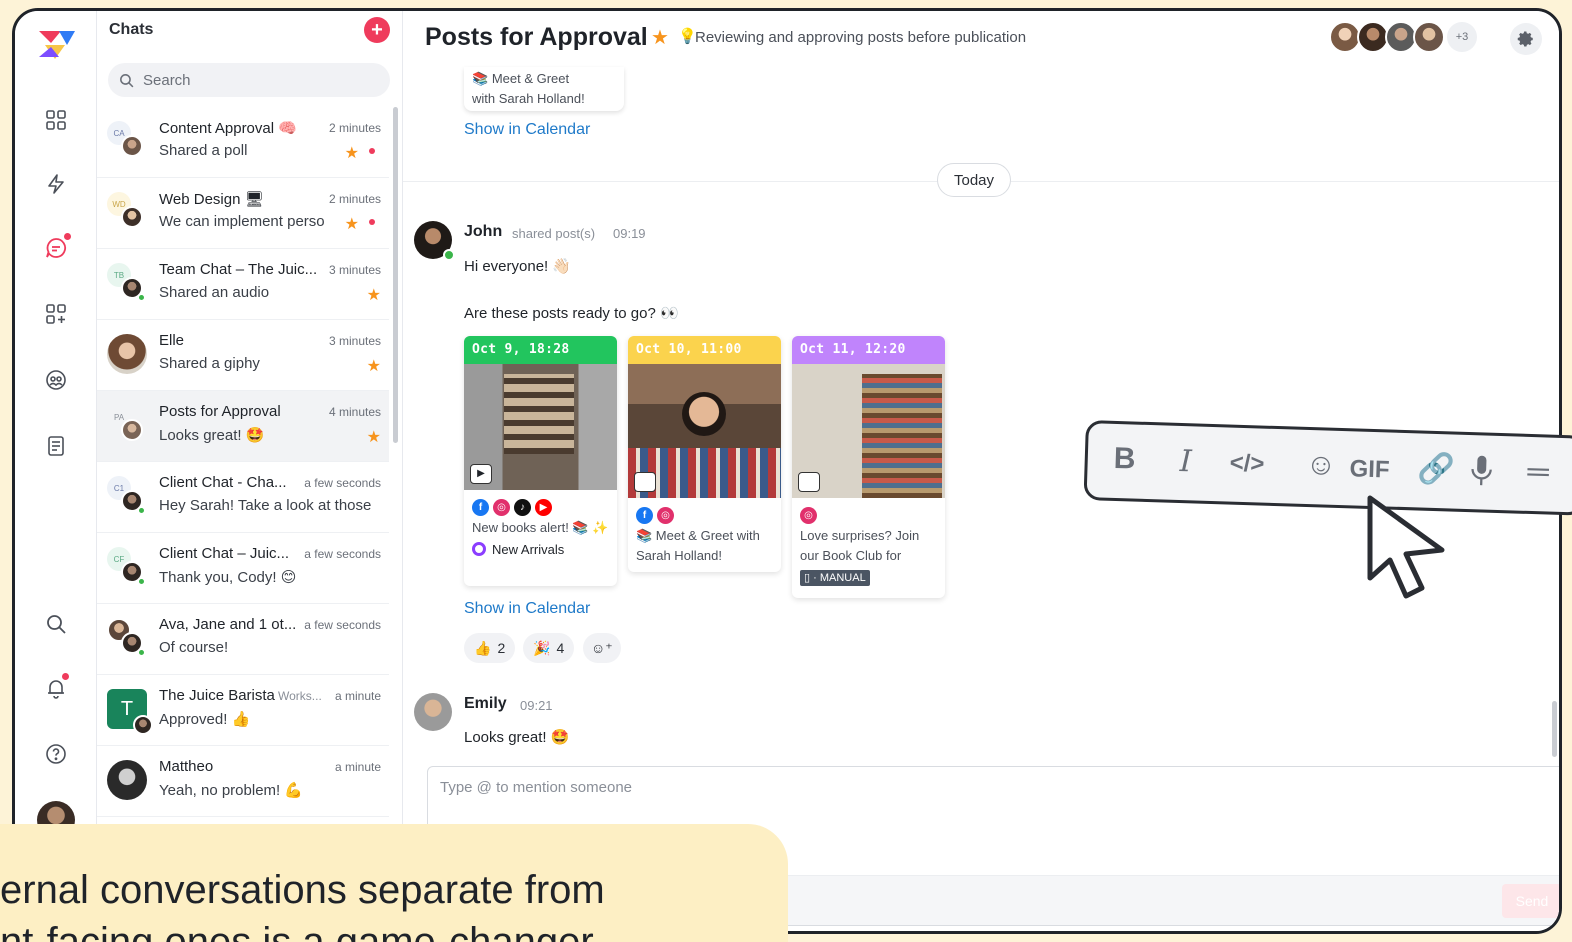  Describe the element at coordinates (501, 648) in the screenshot. I see `reaction-count: 2` at that location.